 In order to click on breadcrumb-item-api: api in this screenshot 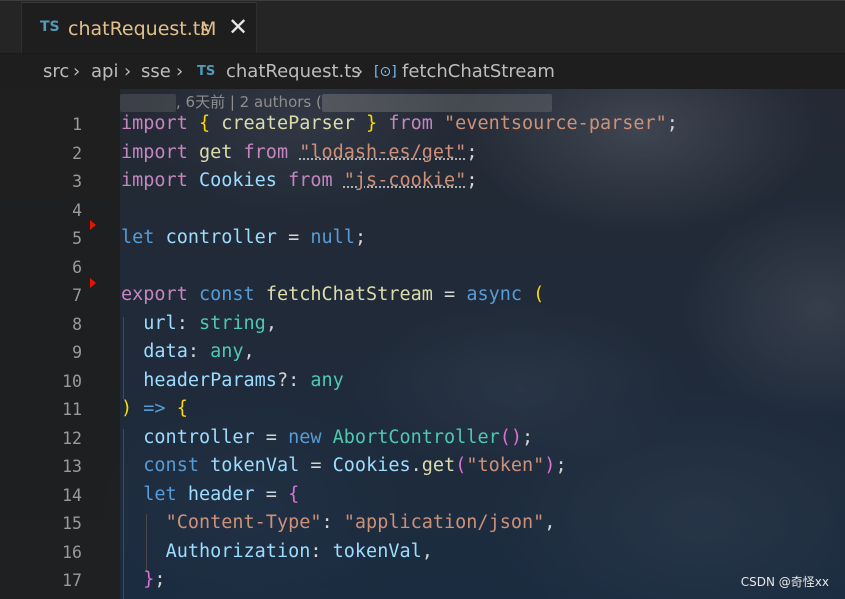, I will do `click(104, 71)`.